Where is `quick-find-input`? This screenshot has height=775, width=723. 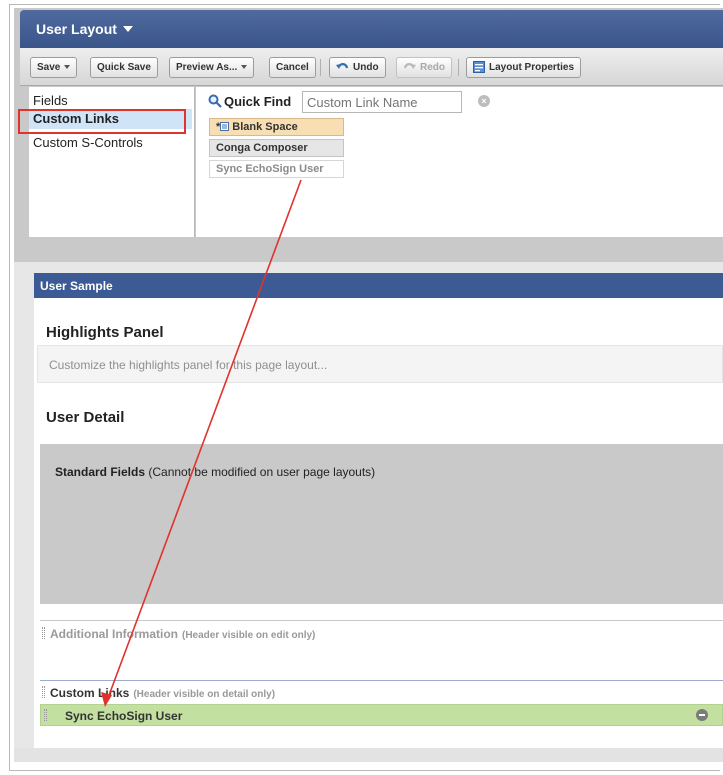 quick-find-input is located at coordinates (382, 102).